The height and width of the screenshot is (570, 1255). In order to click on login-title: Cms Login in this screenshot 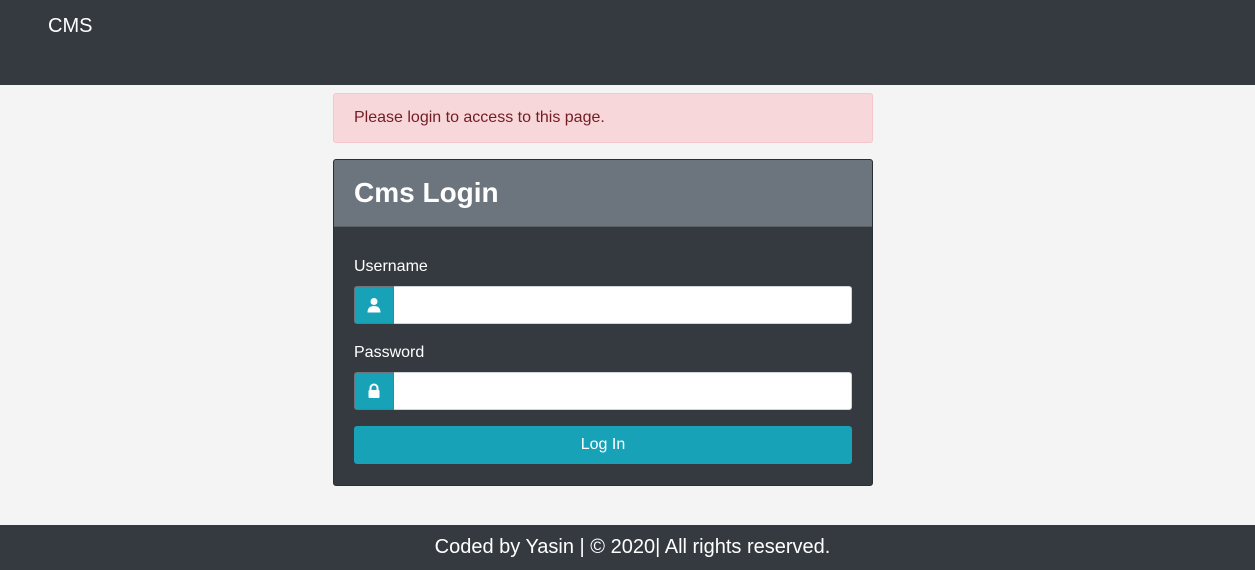, I will do `click(426, 192)`.